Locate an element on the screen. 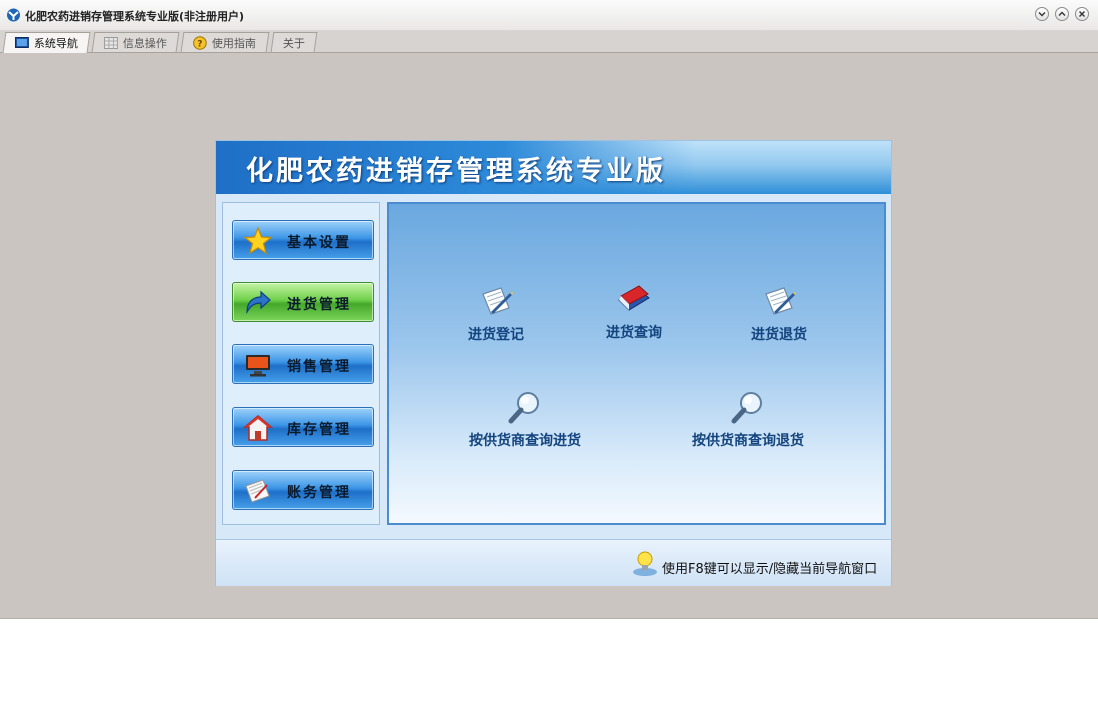 This screenshot has width=1098, height=711. grid-icon is located at coordinates (110, 42).